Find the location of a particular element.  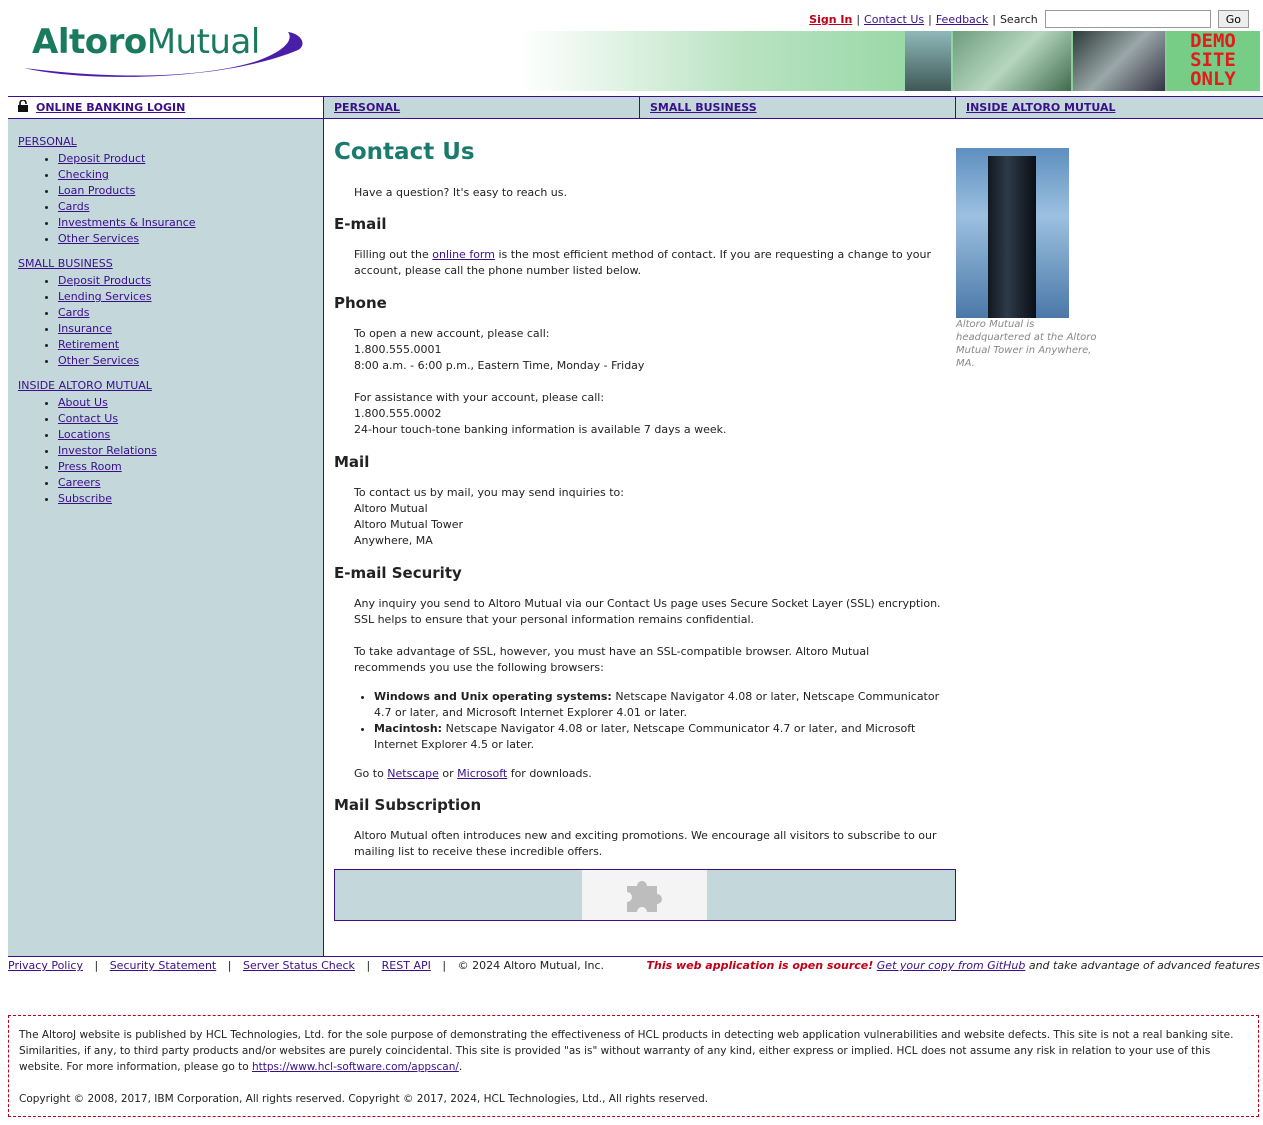

sidebar-item: Press Room is located at coordinates (107, 467).